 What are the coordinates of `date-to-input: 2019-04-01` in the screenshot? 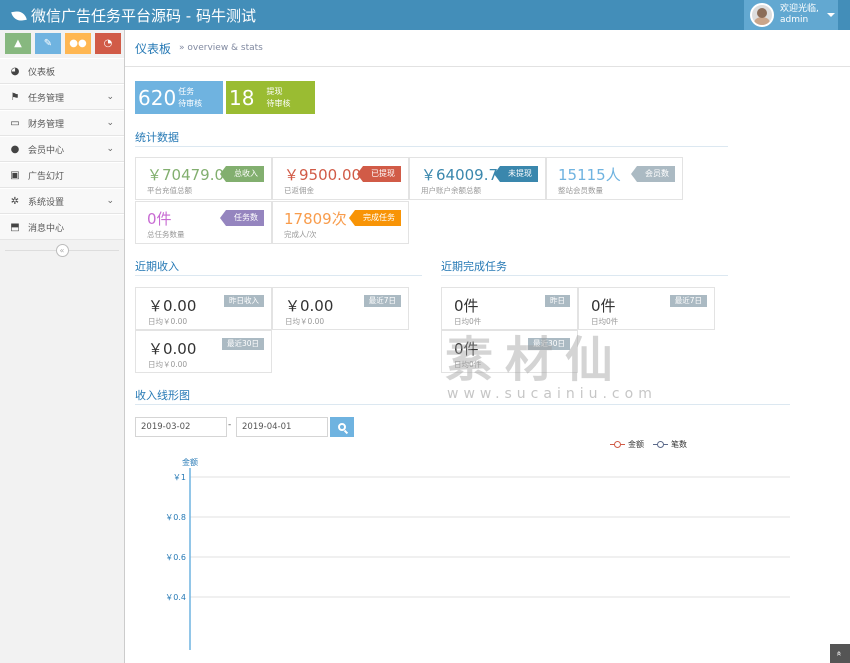 It's located at (282, 427).